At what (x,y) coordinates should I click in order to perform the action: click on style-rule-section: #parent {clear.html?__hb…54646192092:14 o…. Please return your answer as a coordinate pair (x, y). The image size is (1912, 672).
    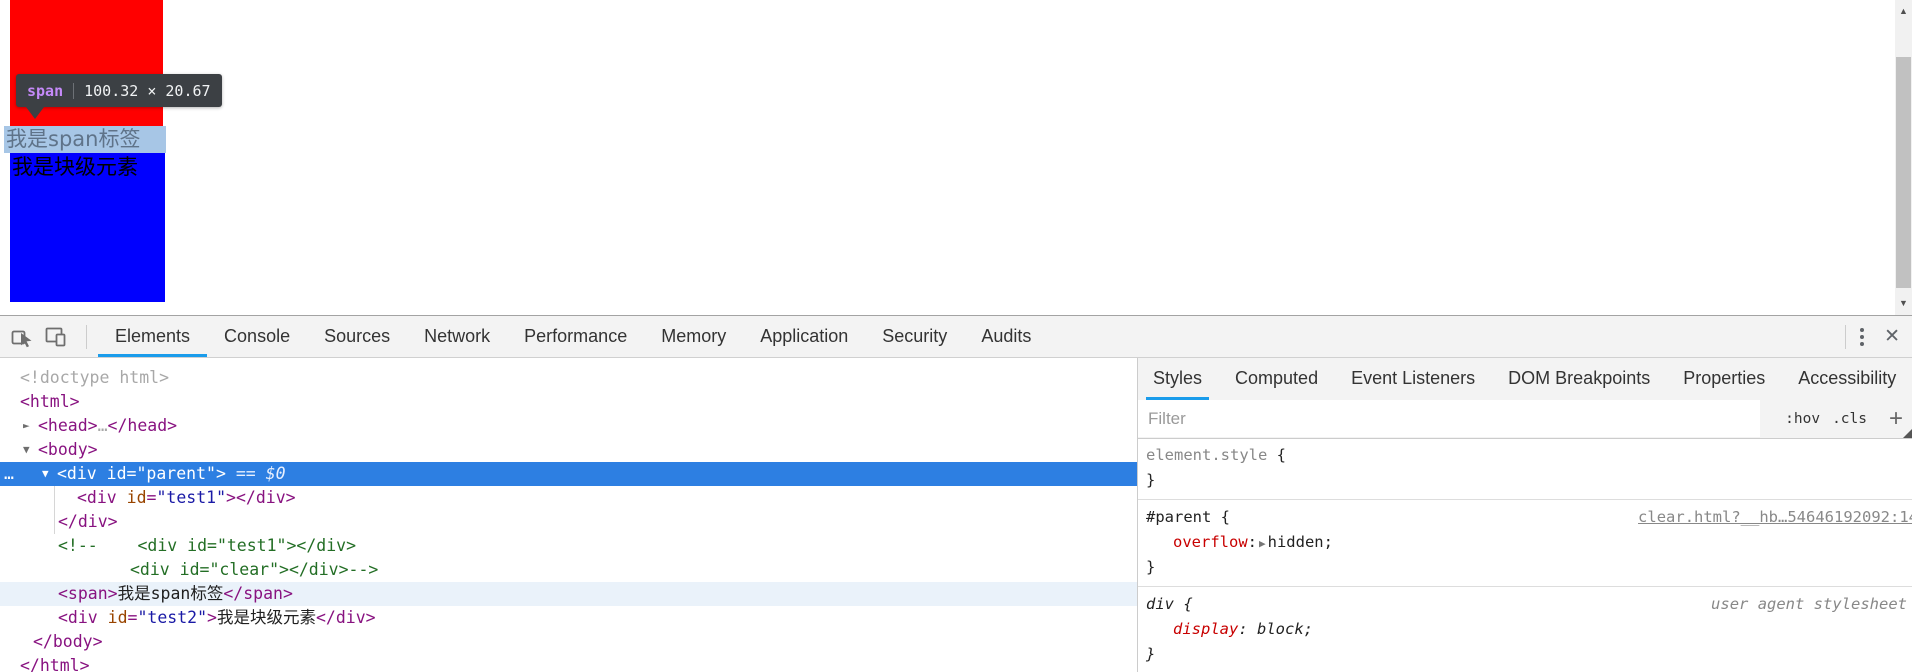
    Looking at the image, I should click on (1525, 543).